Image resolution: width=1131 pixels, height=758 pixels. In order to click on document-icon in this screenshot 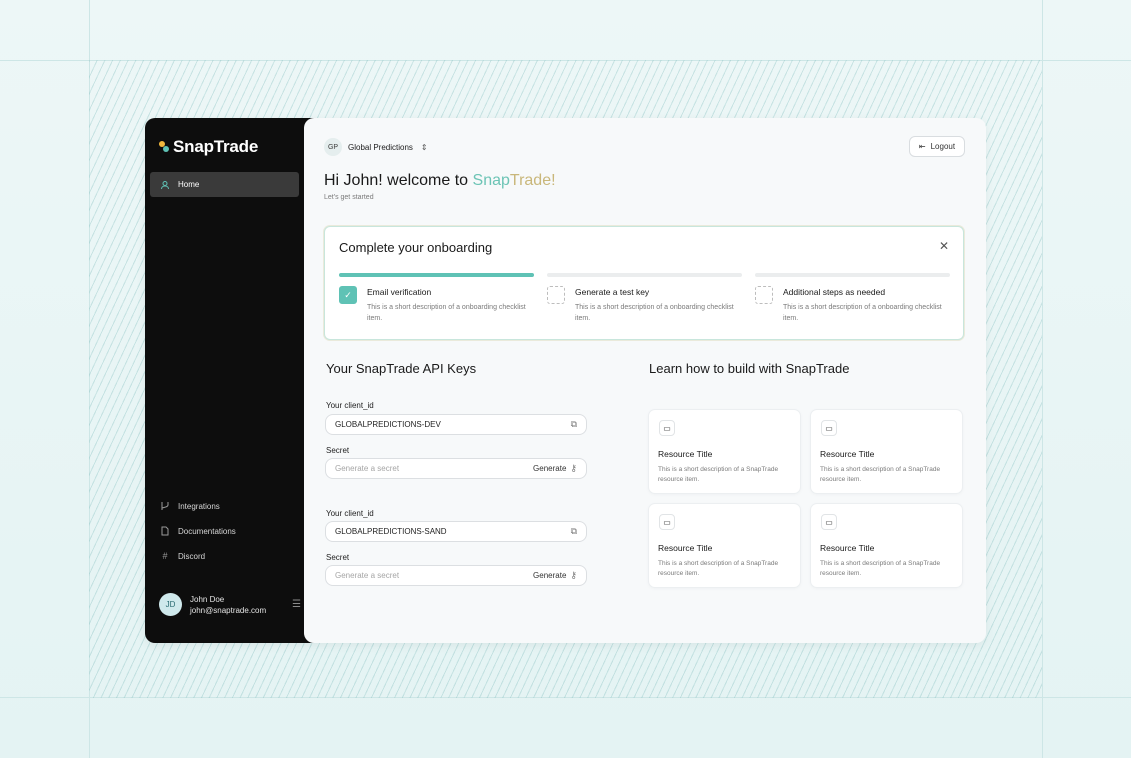, I will do `click(165, 531)`.